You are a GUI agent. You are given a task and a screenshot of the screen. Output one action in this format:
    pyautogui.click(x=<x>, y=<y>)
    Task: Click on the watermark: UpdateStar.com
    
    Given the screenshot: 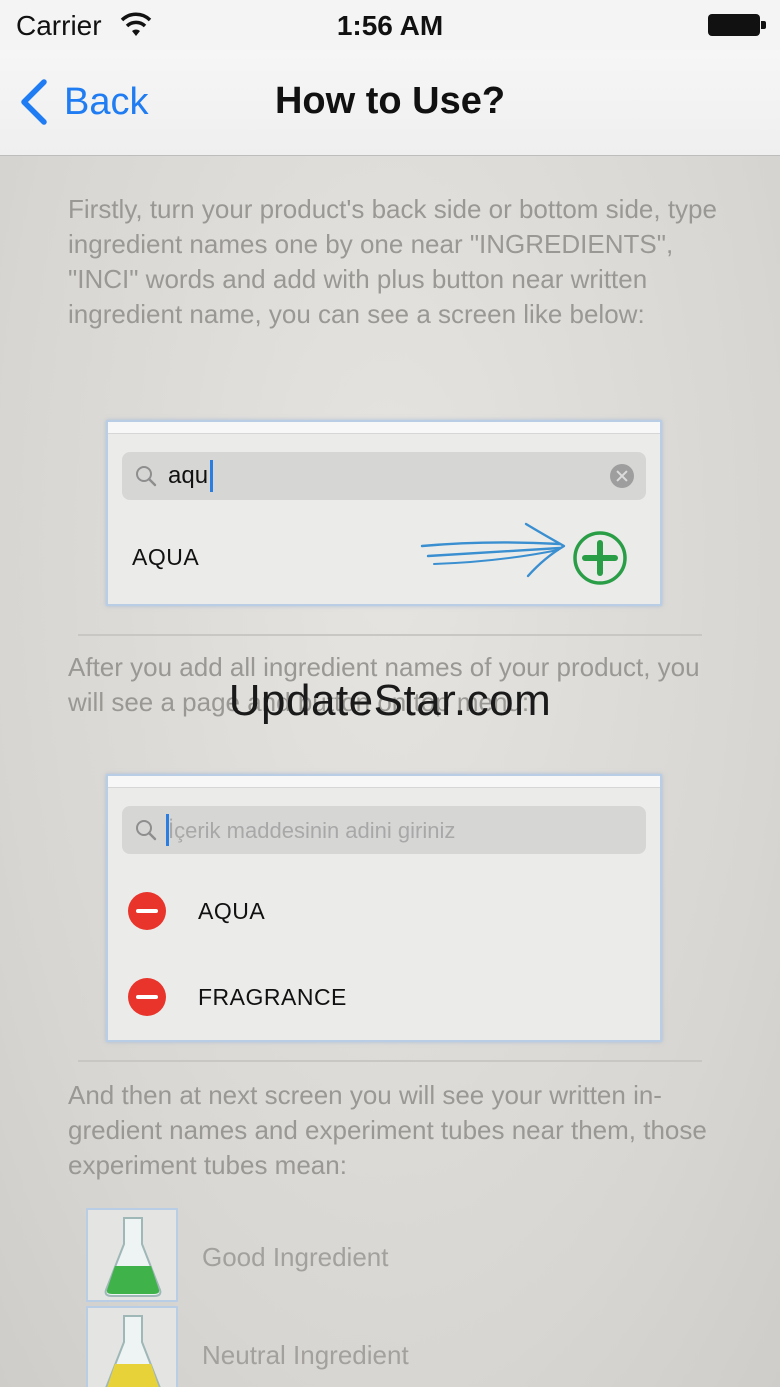 What is the action you would take?
    pyautogui.click(x=390, y=700)
    